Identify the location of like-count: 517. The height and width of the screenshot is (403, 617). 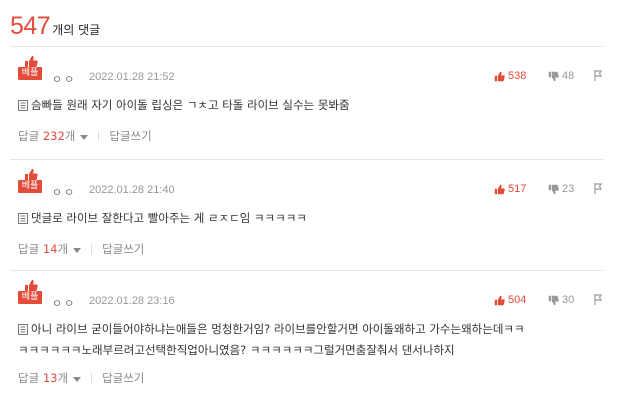
(517, 189).